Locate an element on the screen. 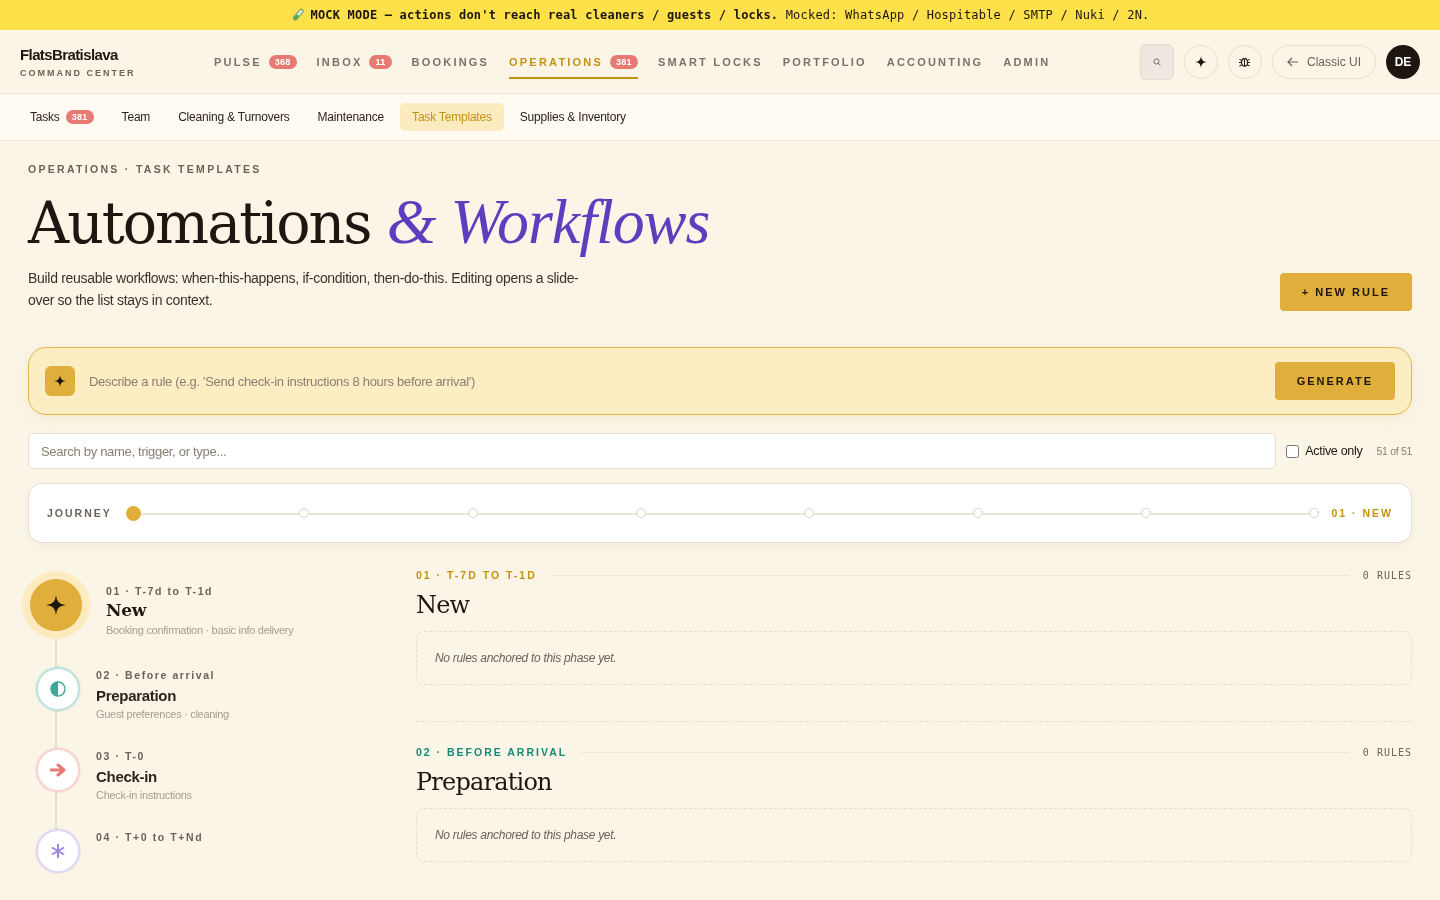 This screenshot has width=1440, height=900. phase-subtitle: Guest preferences · cleaning is located at coordinates (162, 714).